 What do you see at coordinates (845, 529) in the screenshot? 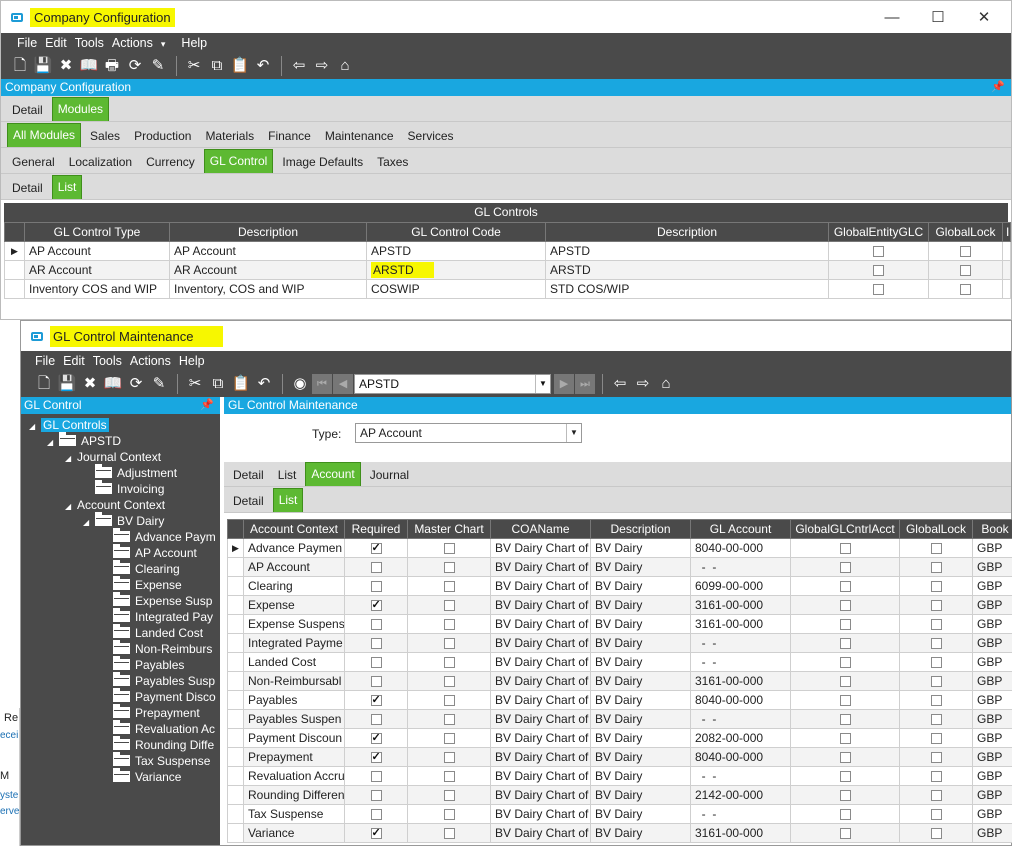
I see `column-header: GlobalGLCntrlAcct` at bounding box center [845, 529].